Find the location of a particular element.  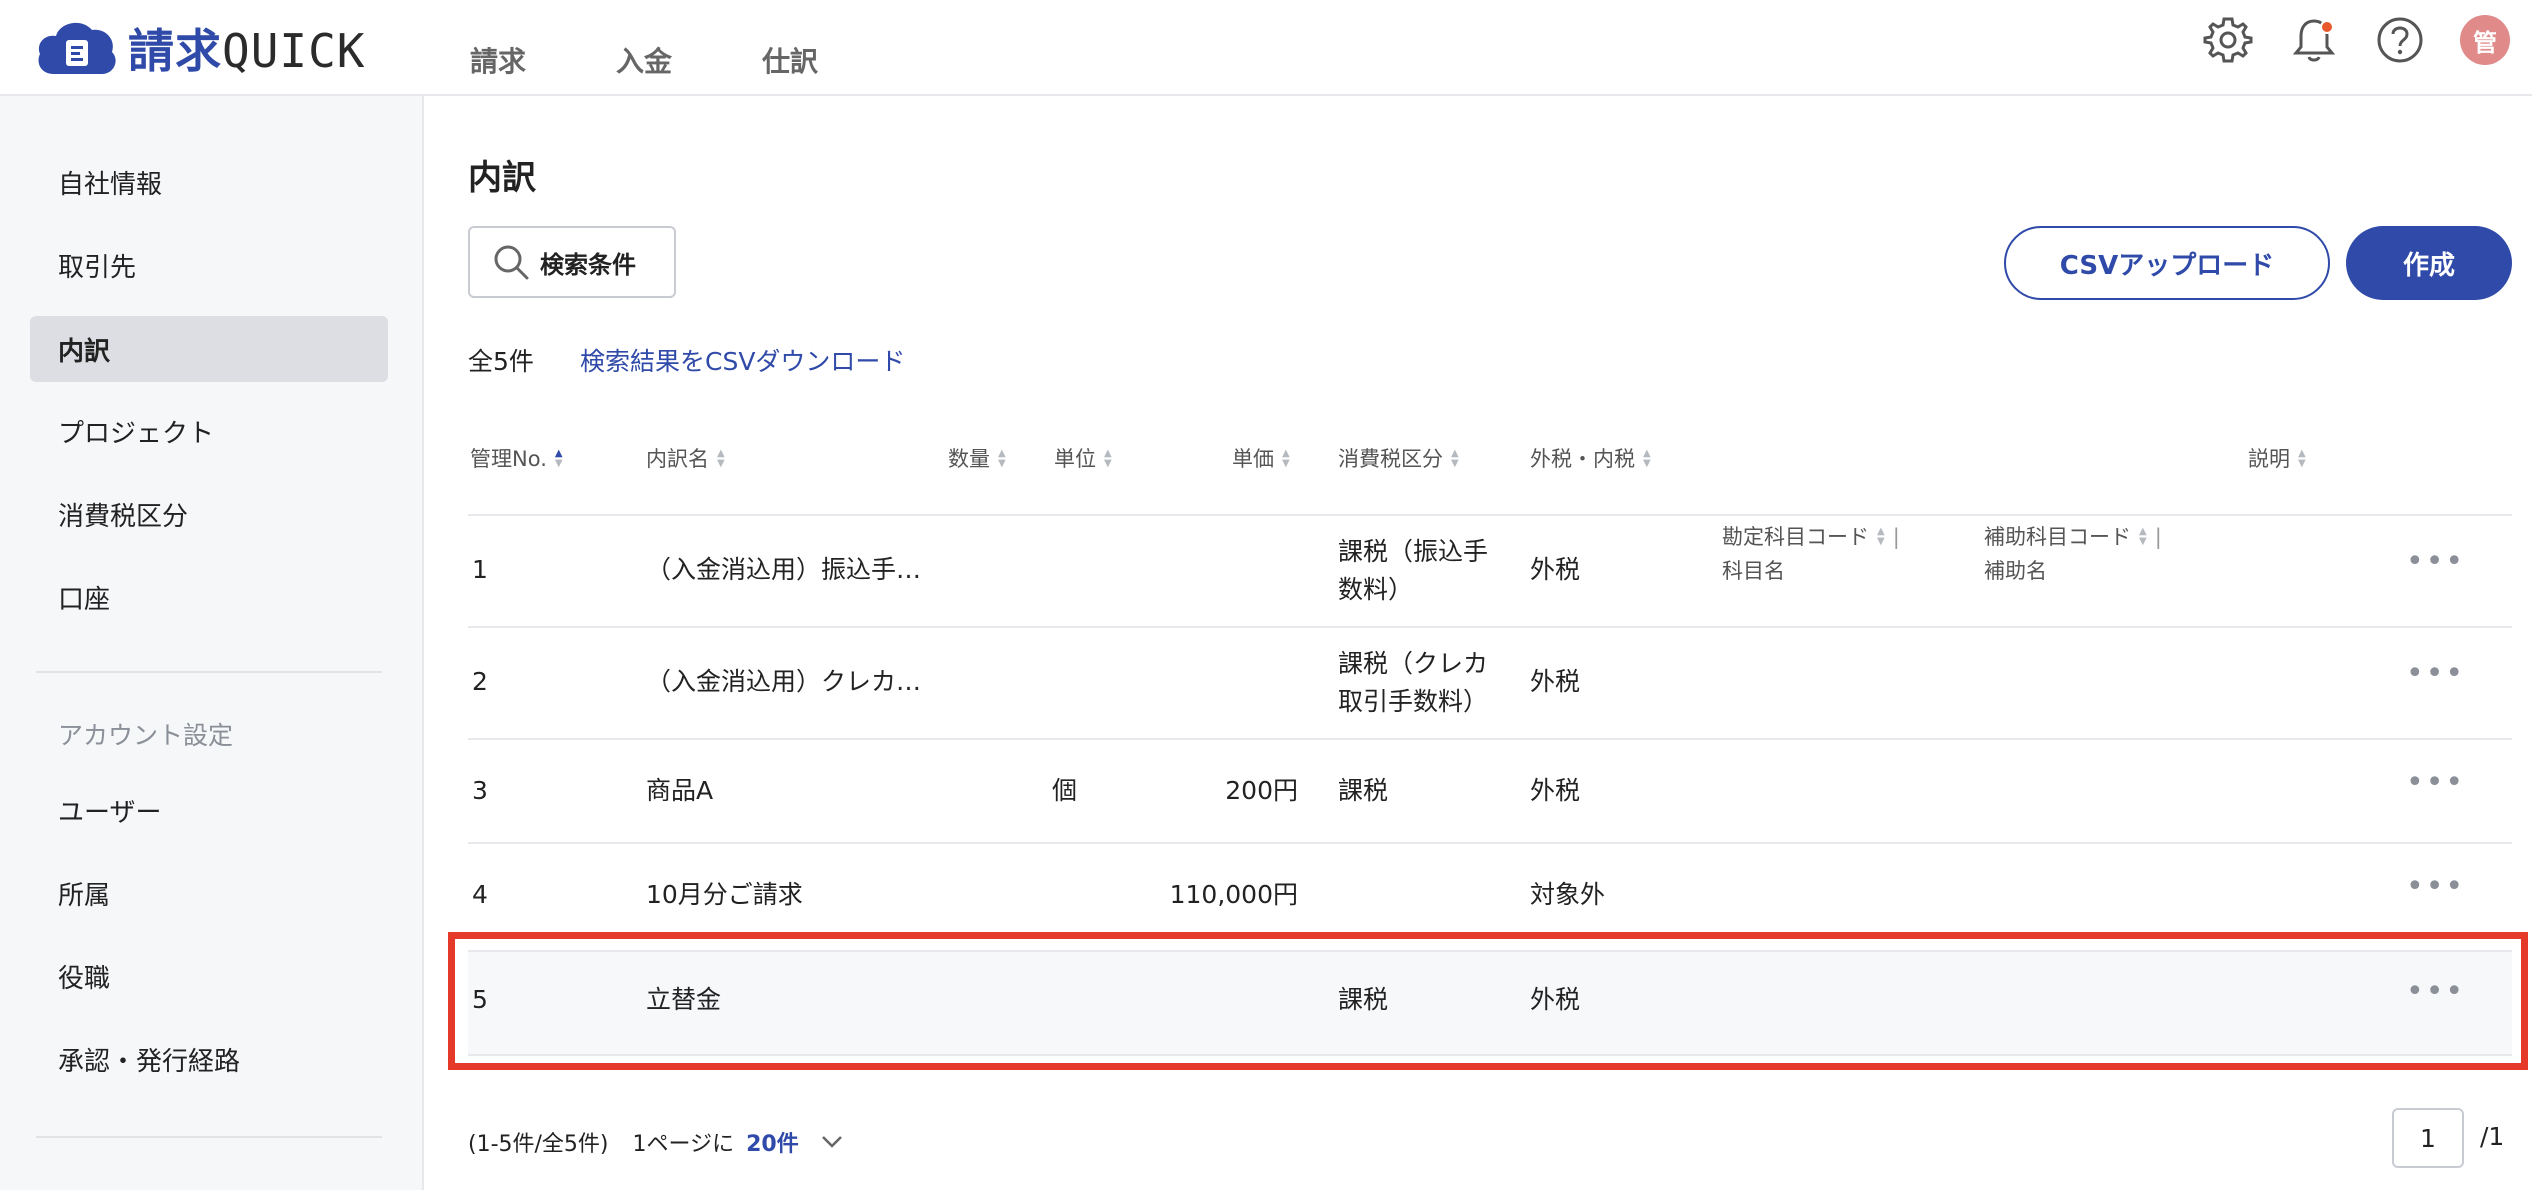

search-conditions-button: 検索条件 is located at coordinates (572, 262).